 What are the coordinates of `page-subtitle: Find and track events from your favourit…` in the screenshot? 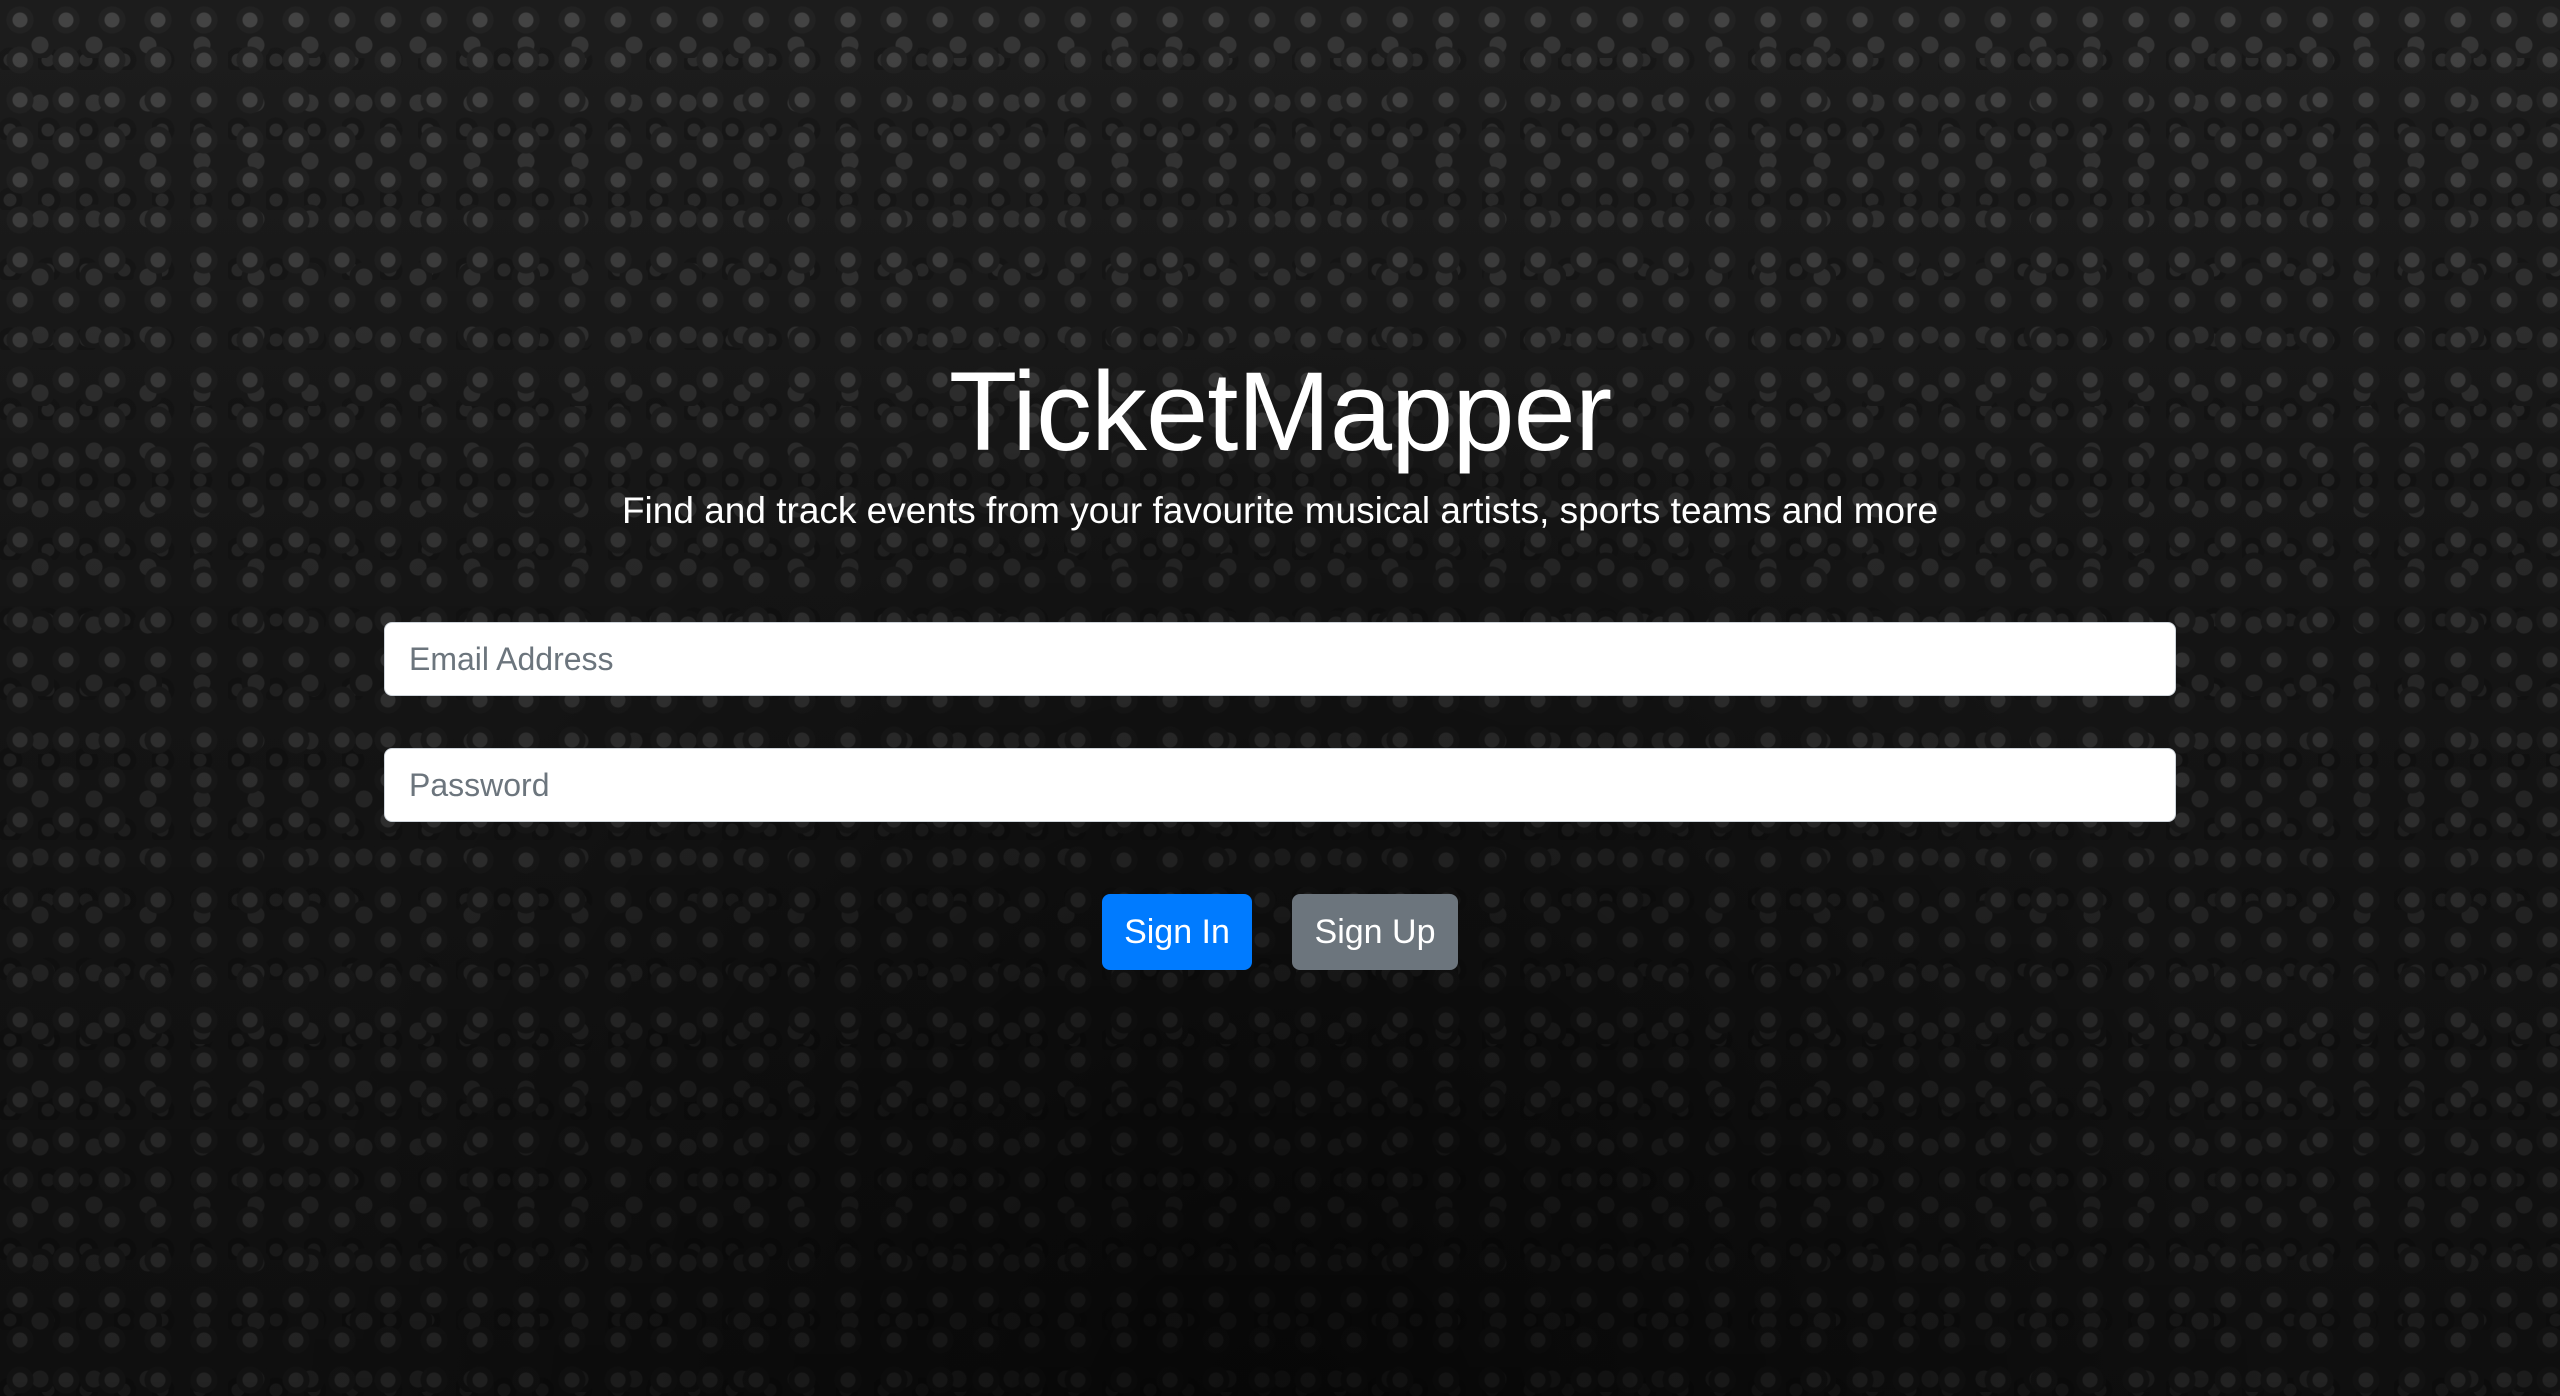 It's located at (1280, 510).